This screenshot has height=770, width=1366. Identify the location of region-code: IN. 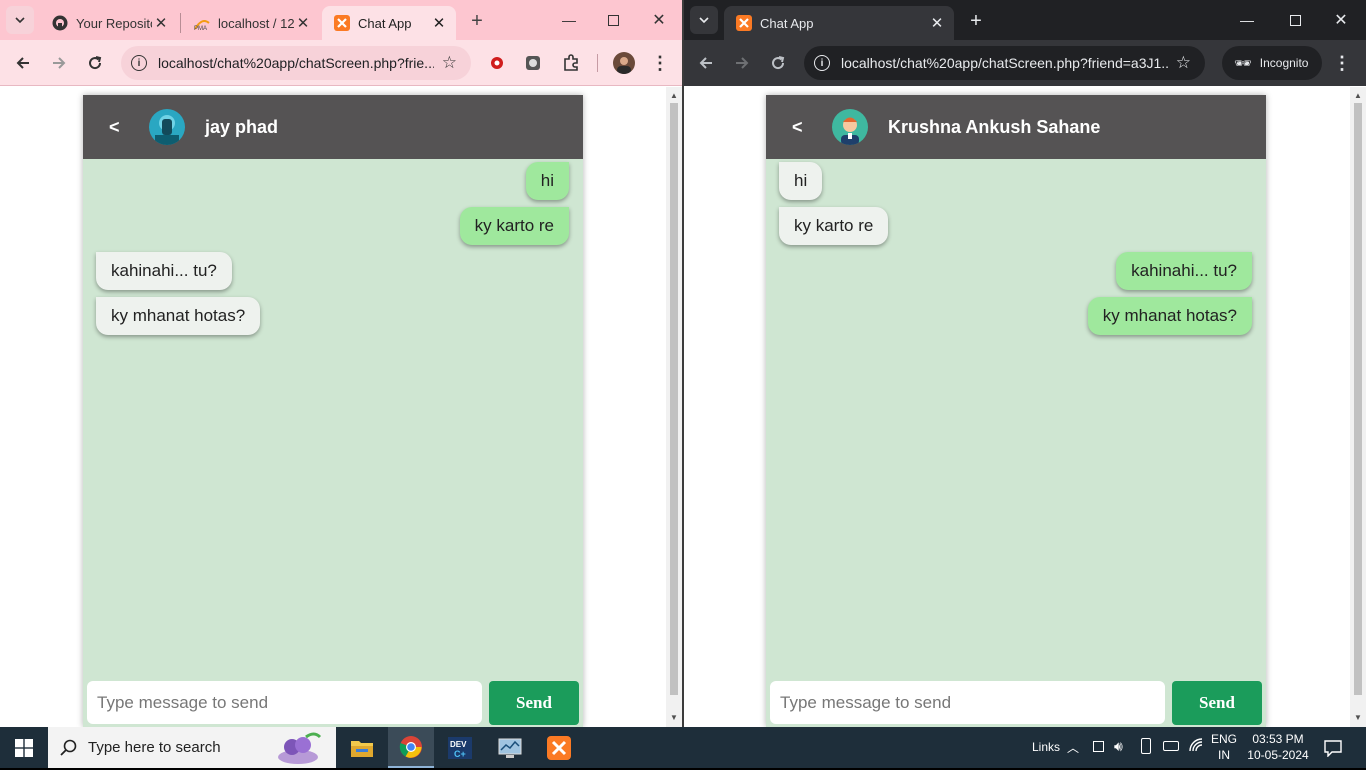
(1224, 755).